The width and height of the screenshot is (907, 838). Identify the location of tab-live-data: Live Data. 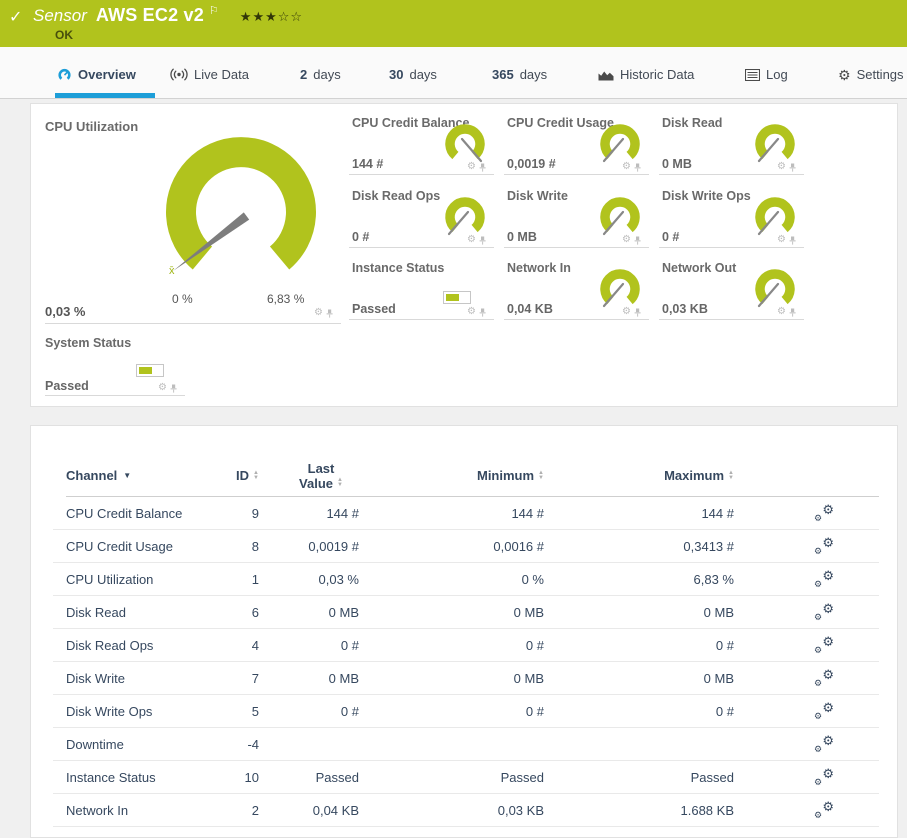
(209, 74).